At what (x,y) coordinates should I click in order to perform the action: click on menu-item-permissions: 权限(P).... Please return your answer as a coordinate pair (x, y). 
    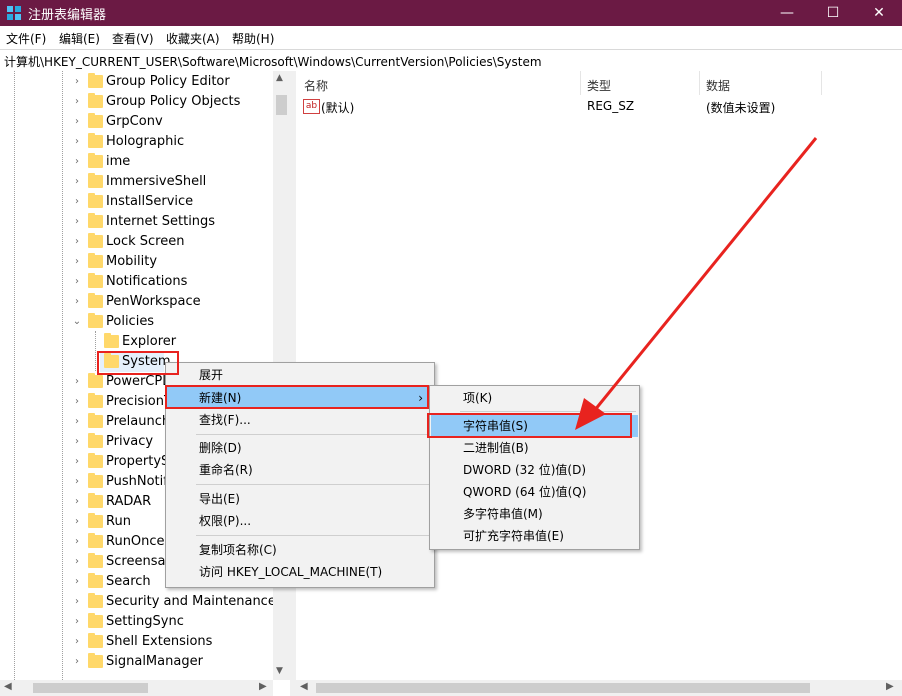
    Looking at the image, I should click on (300, 521).